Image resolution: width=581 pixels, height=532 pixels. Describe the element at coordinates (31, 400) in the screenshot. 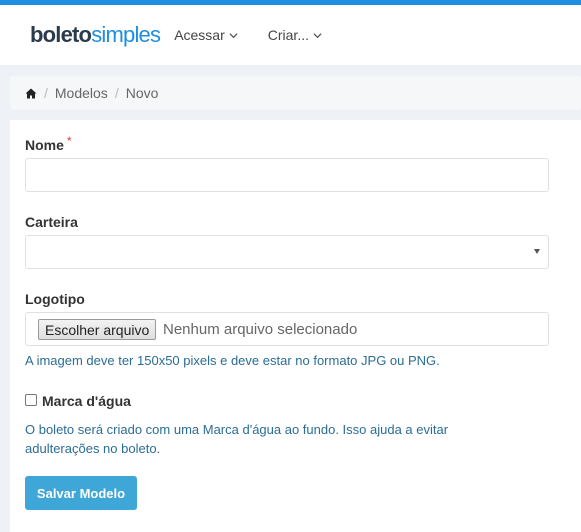

I see `marca-dagua-checkbox` at that location.